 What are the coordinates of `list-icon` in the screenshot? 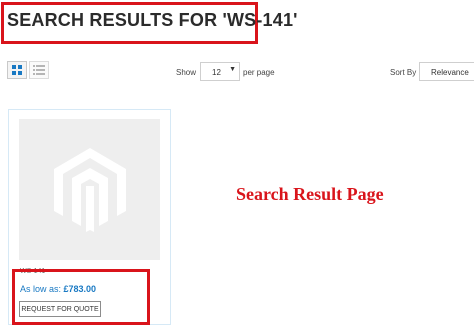 It's located at (39, 70).